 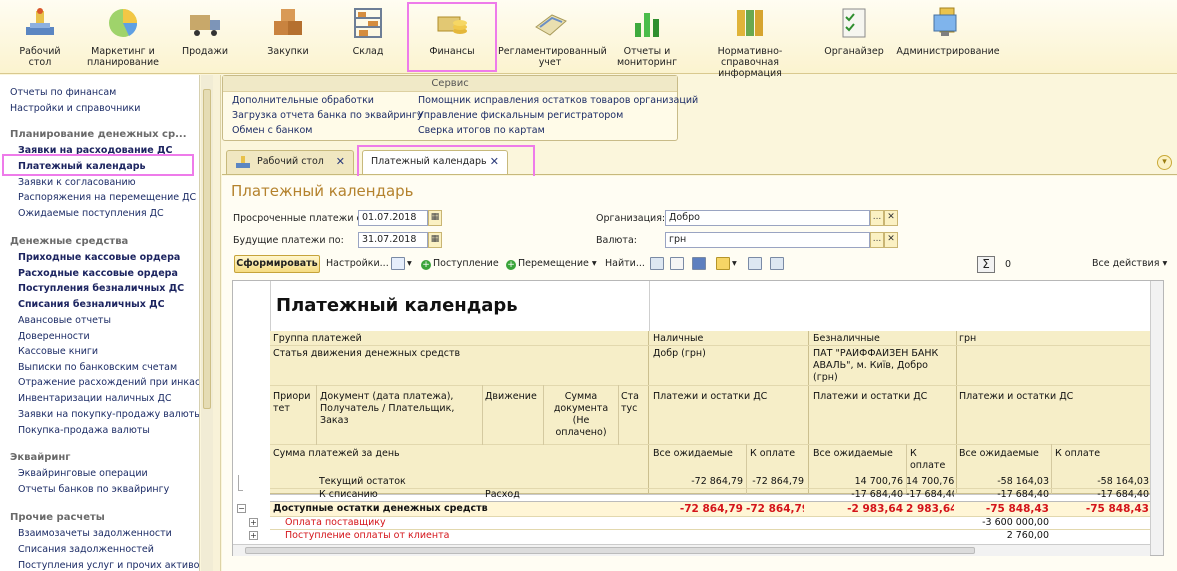 I want to click on tab-desktop: Рабочий стол ✕, so click(x=290, y=162).